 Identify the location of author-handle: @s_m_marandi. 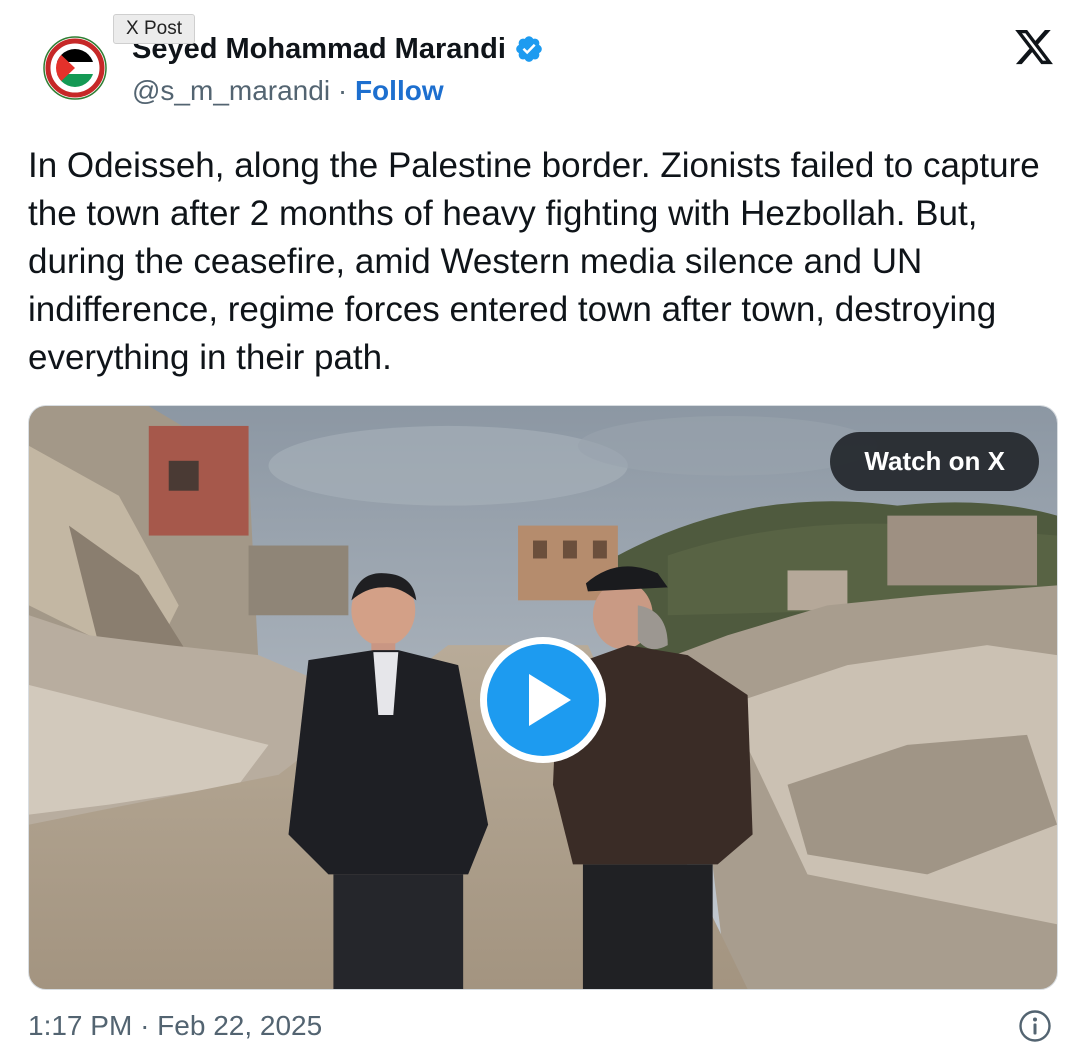
(231, 90).